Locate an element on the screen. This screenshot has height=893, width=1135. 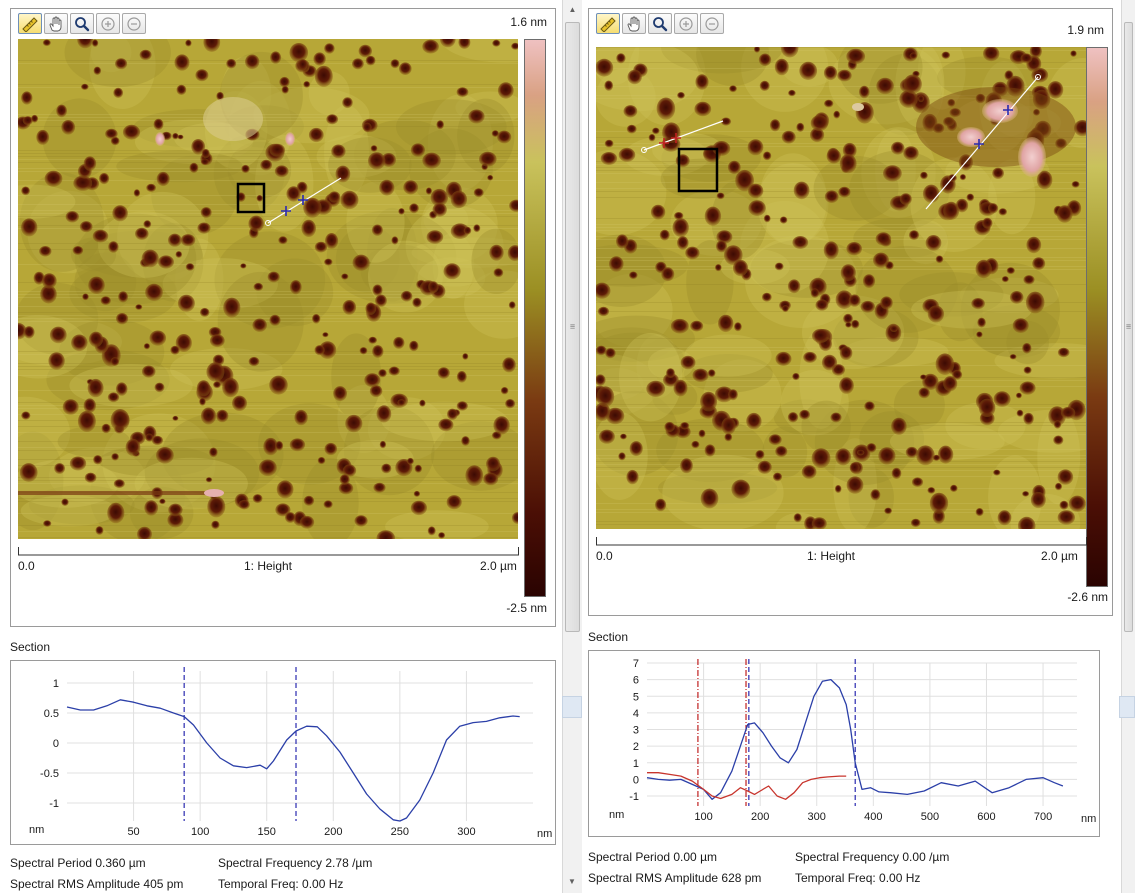
left-splitter-handle is located at coordinates (572, 707).